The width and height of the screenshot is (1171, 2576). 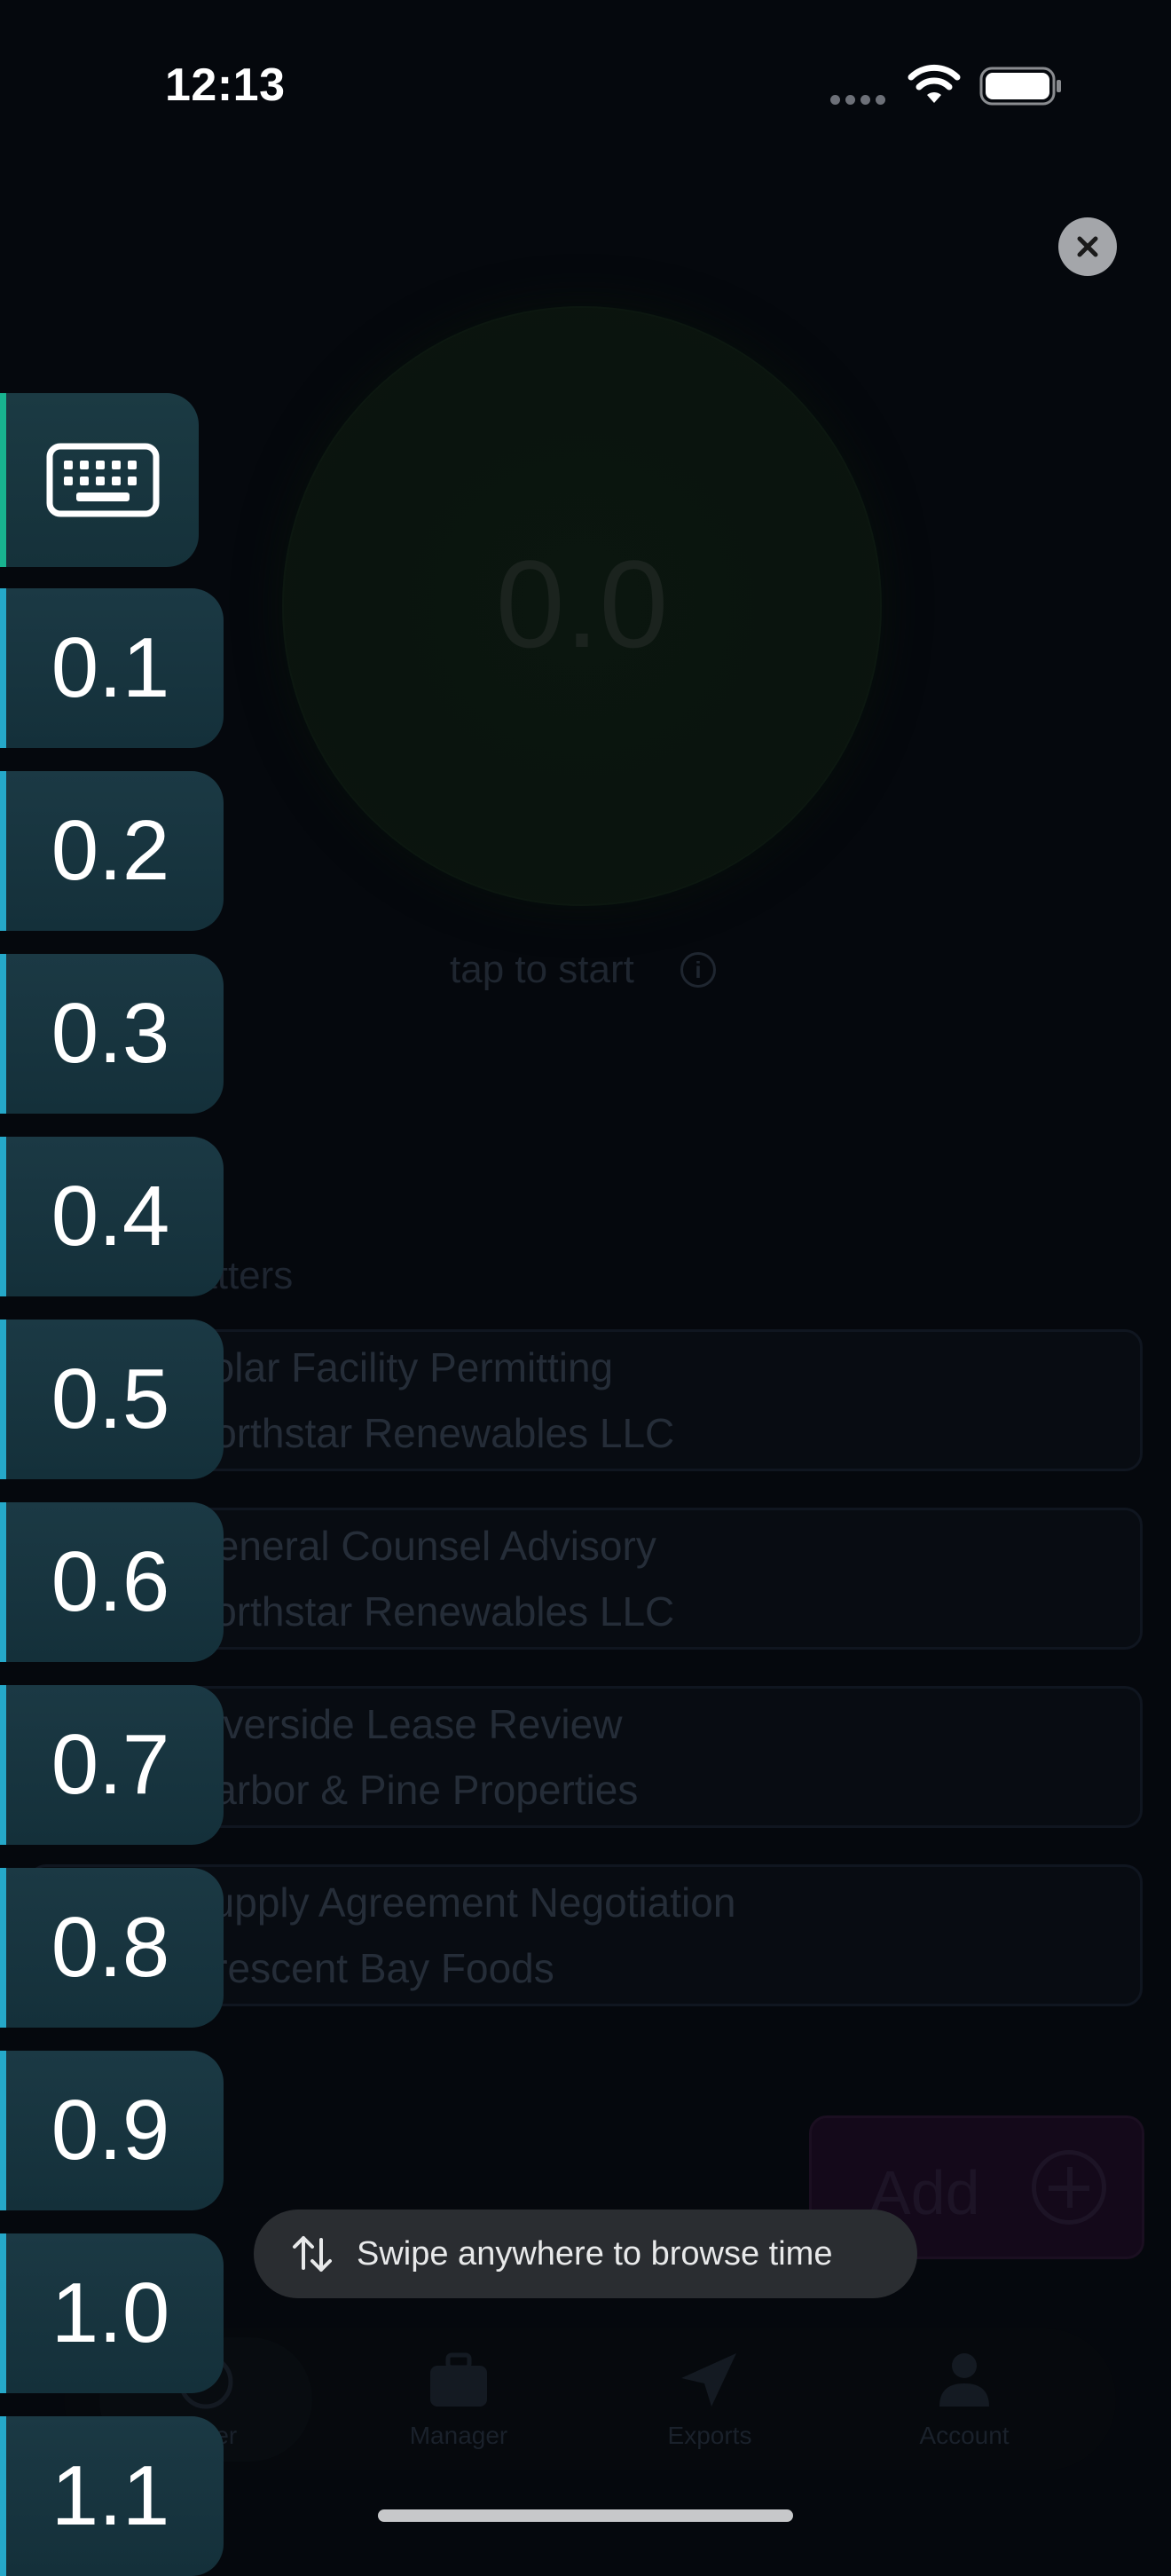 I want to click on increment-option: 0.2, so click(x=112, y=851).